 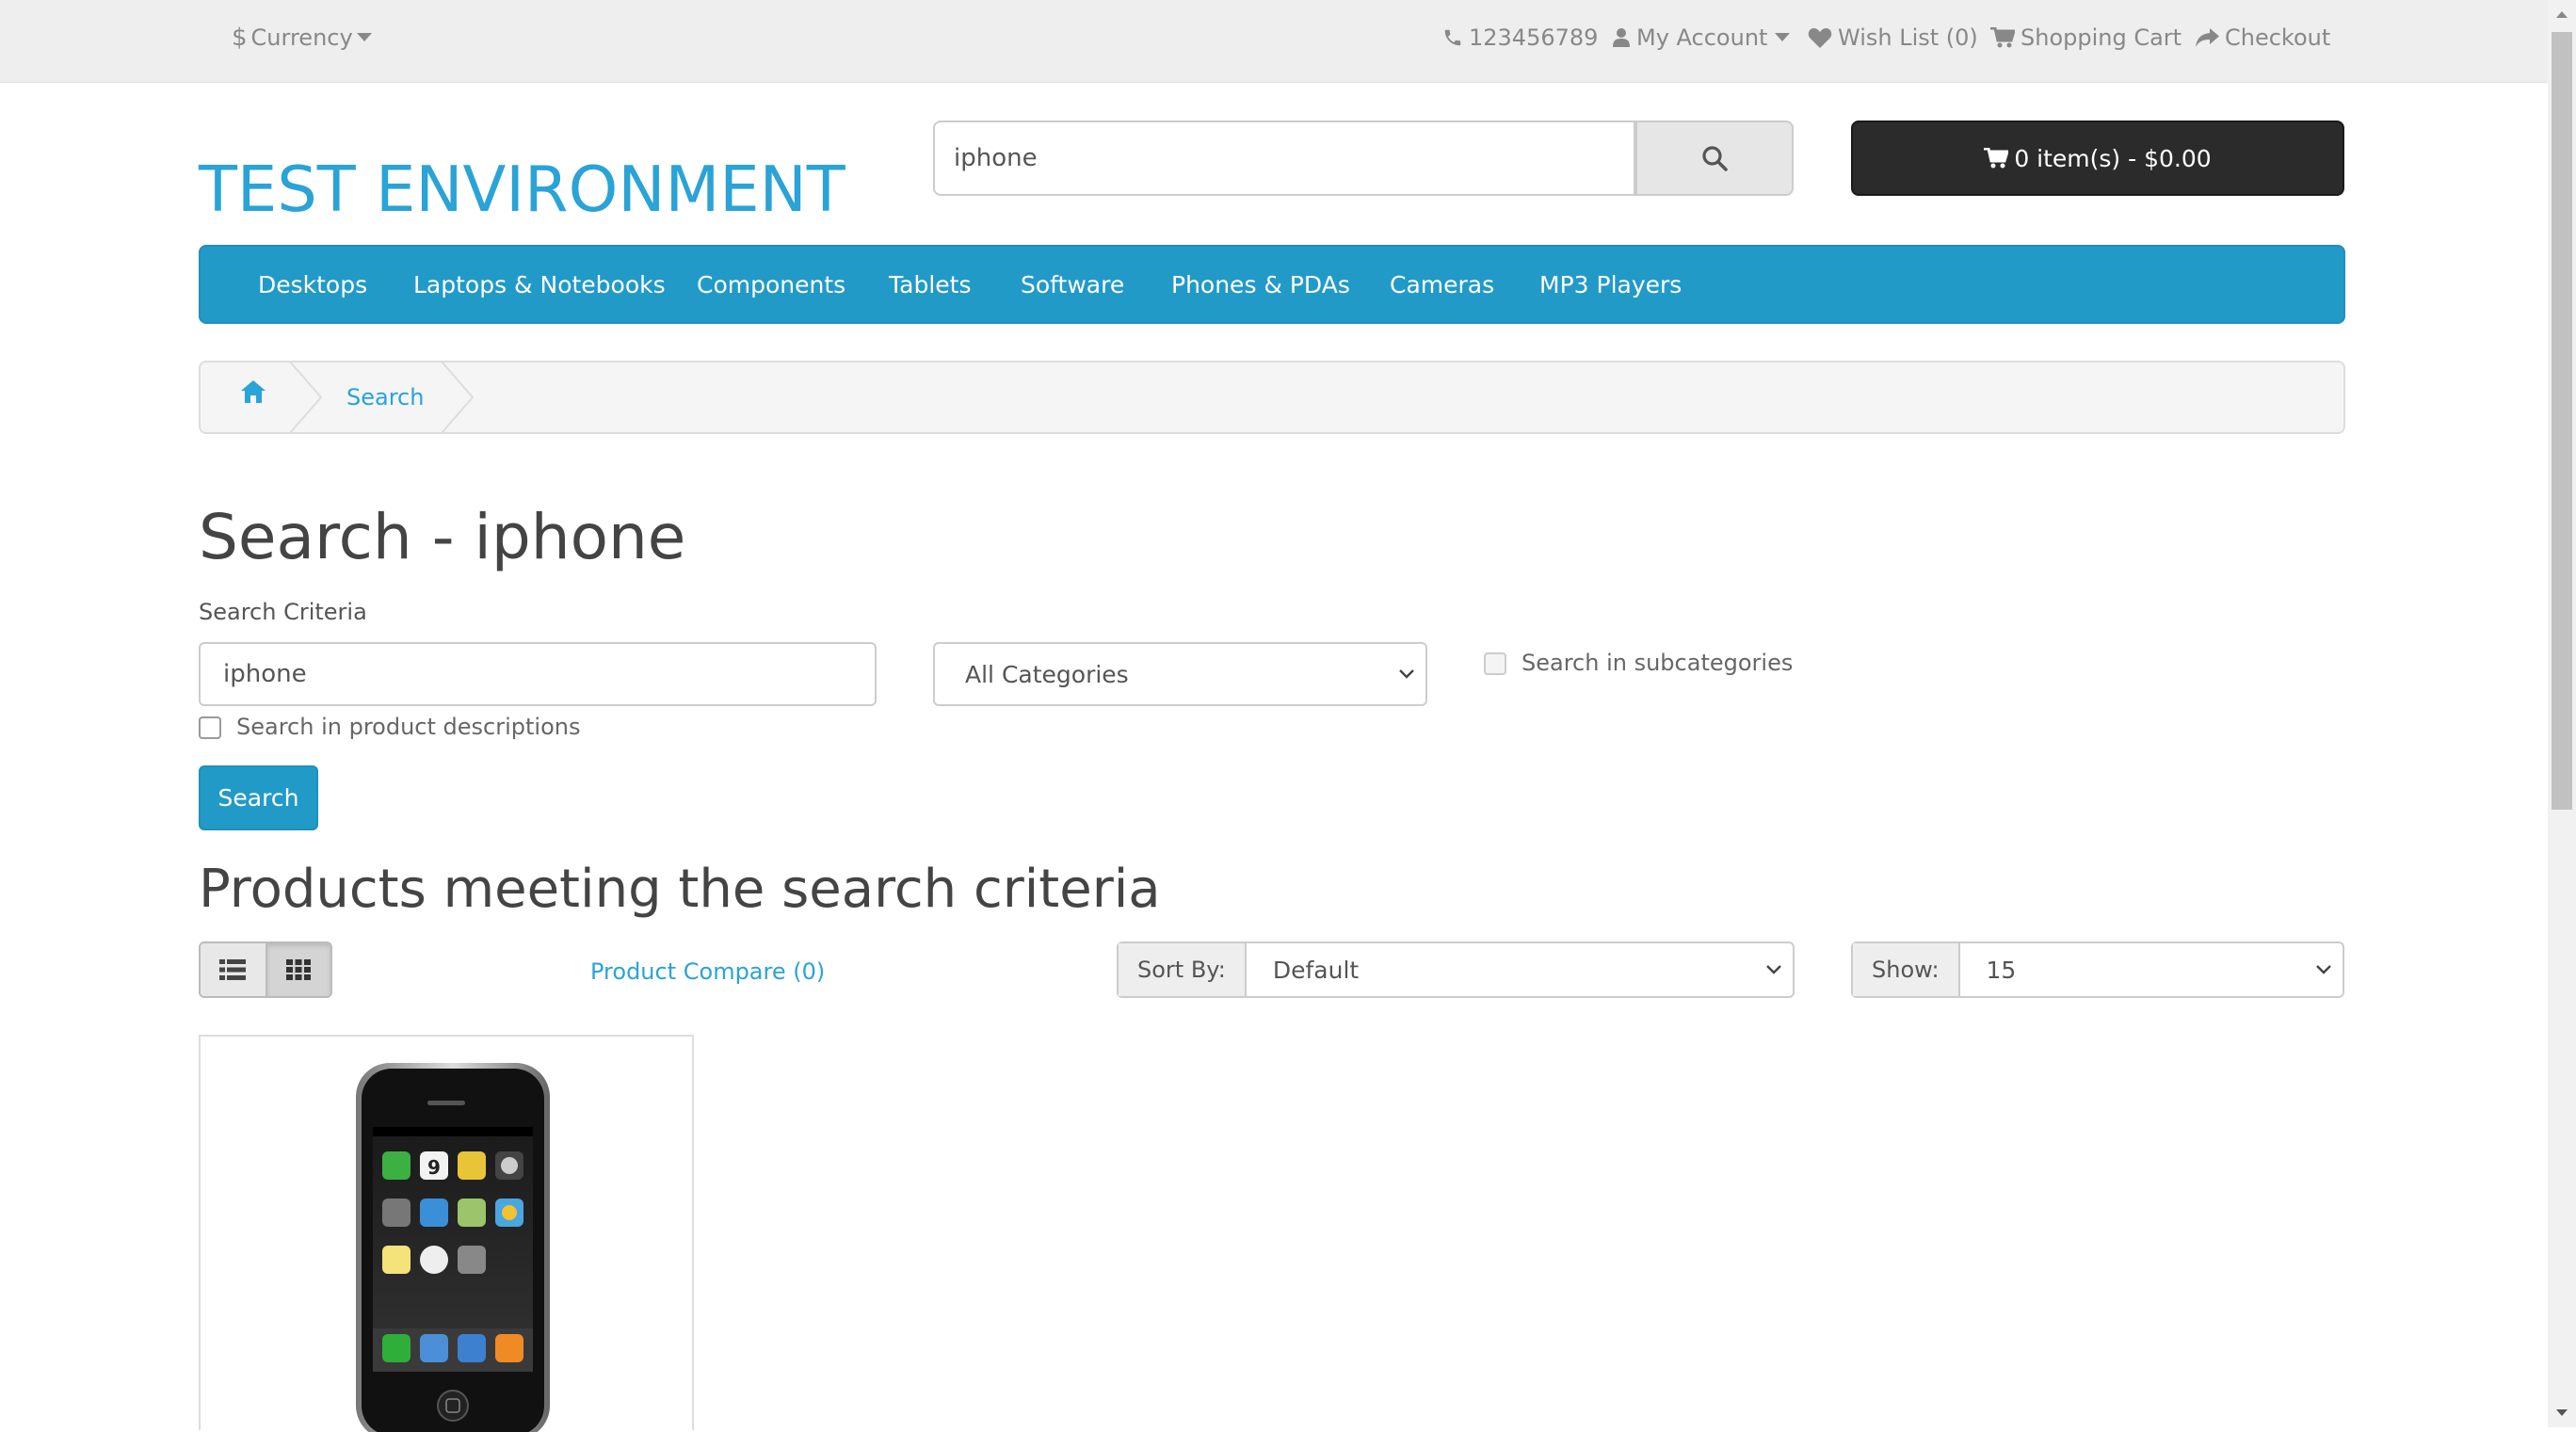 What do you see at coordinates (301, 37) in the screenshot?
I see `currency-label: Currency` at bounding box center [301, 37].